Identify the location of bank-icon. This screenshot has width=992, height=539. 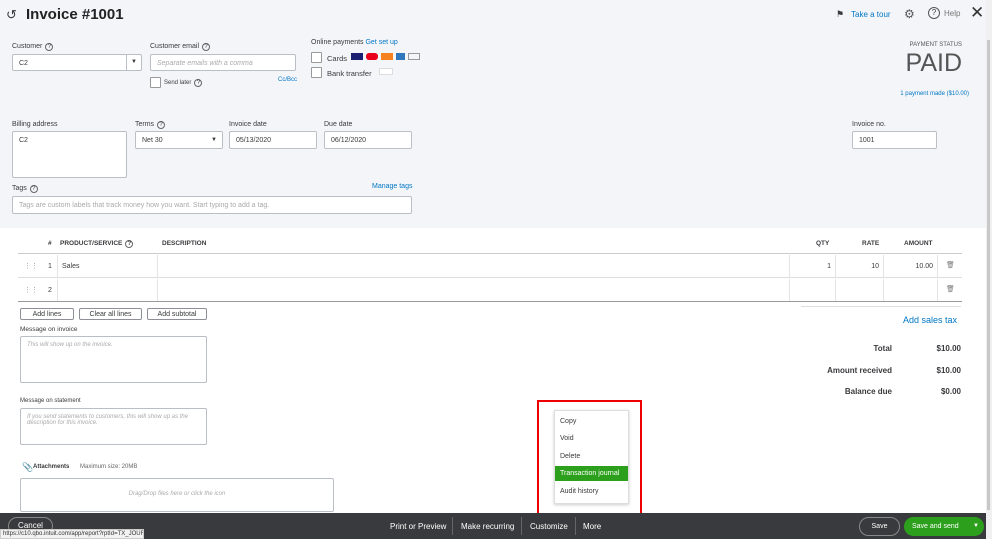
(386, 71).